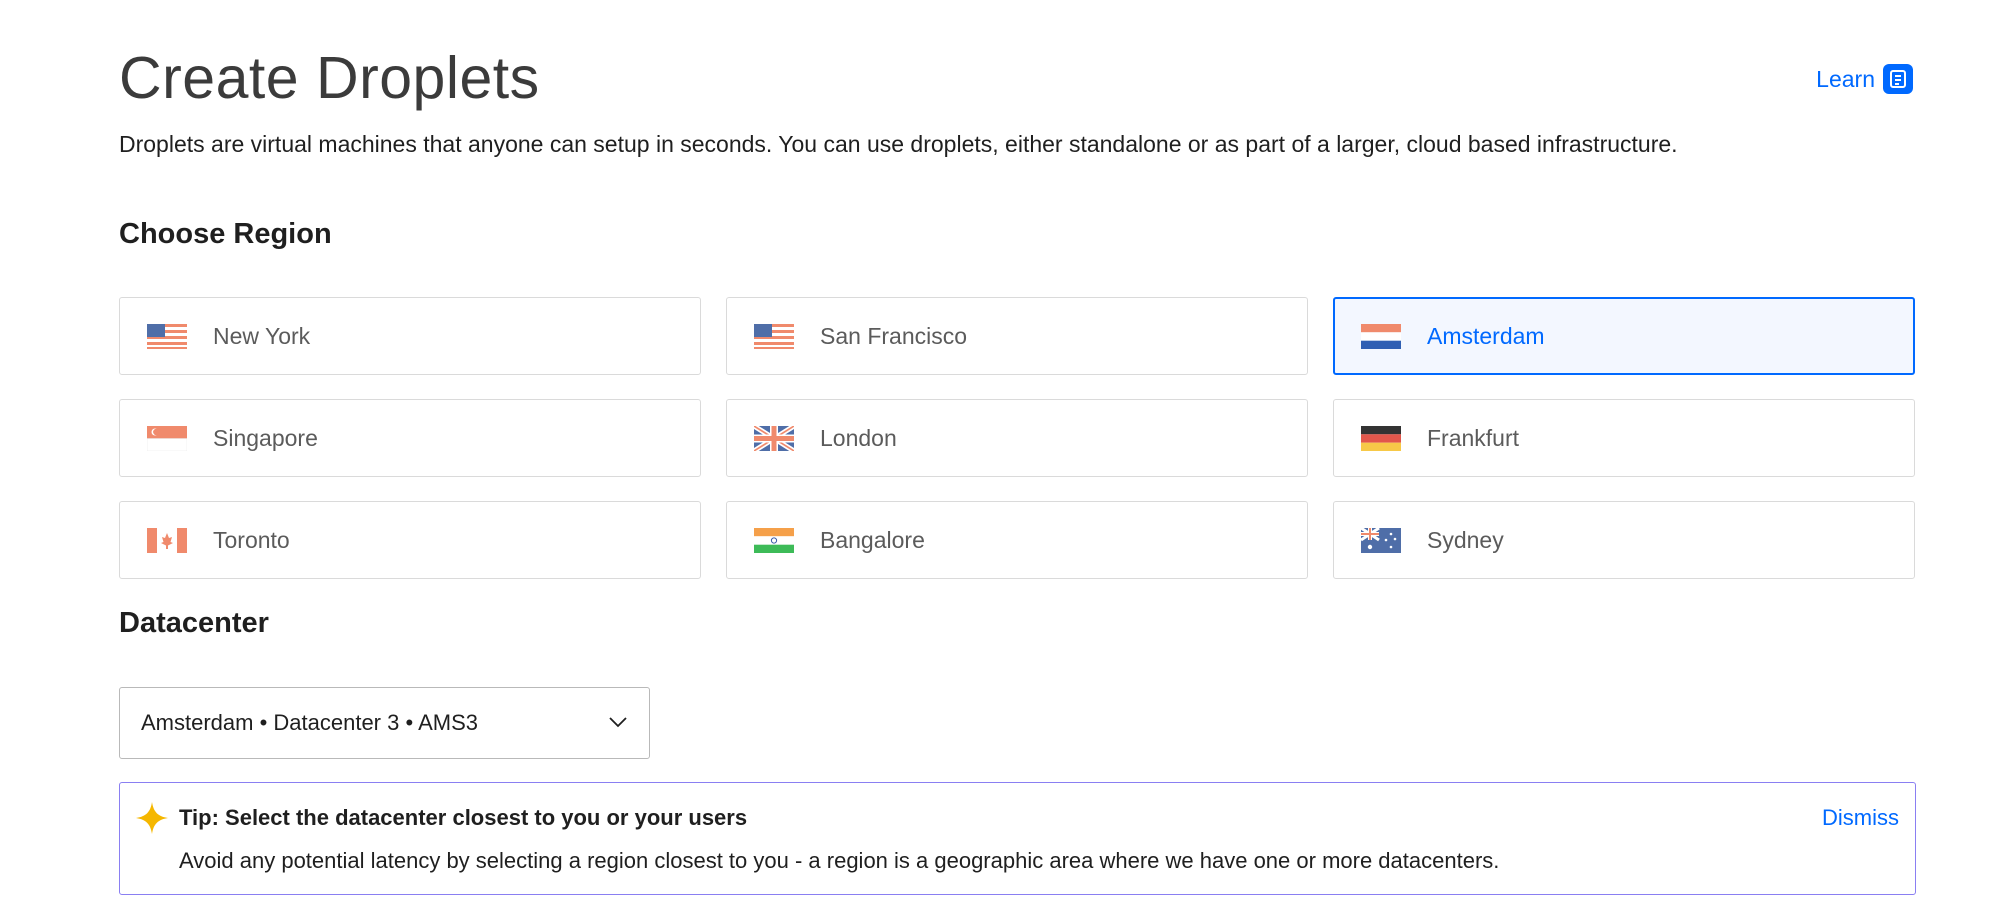  I want to click on datacenter-select: Amsterdam • Datacenter 3 • AMS3, so click(384, 723).